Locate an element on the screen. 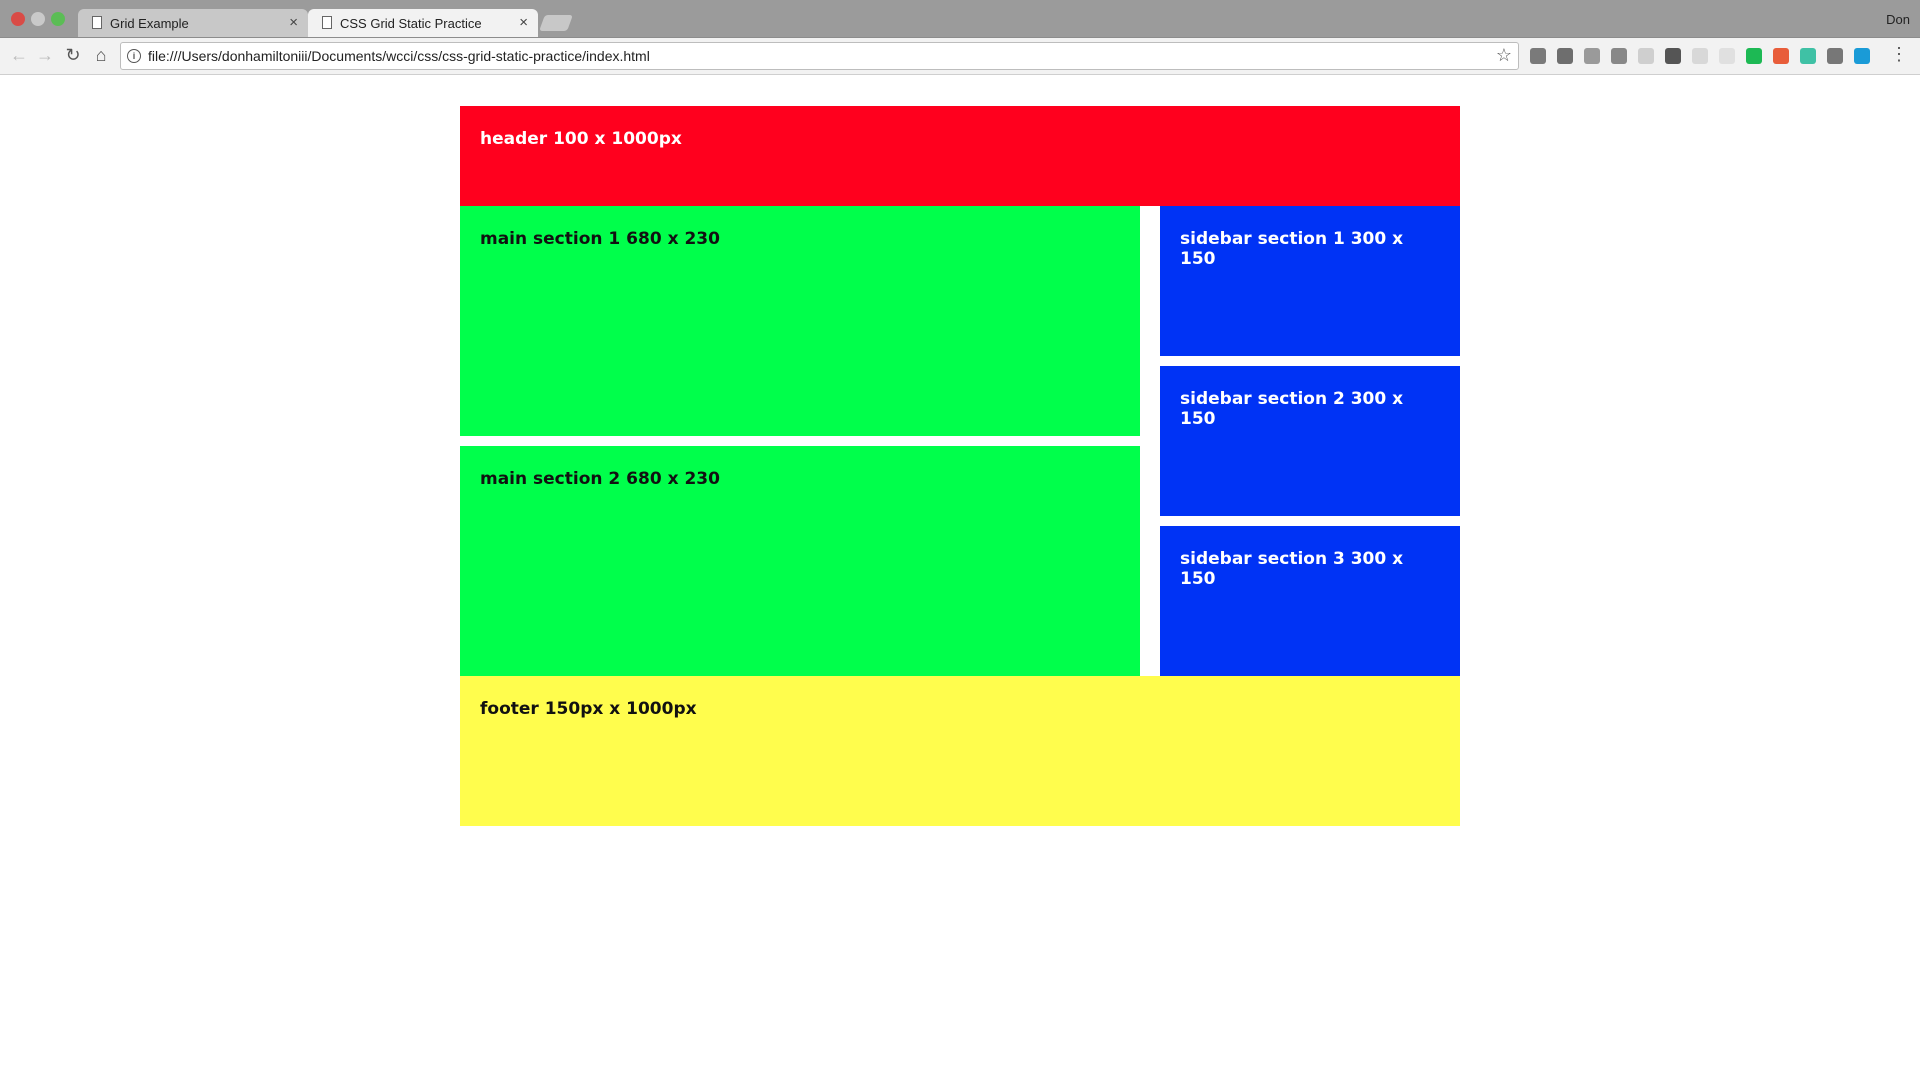 Image resolution: width=1920 pixels, height=1080 pixels. back-icon: ← is located at coordinates (19, 55).